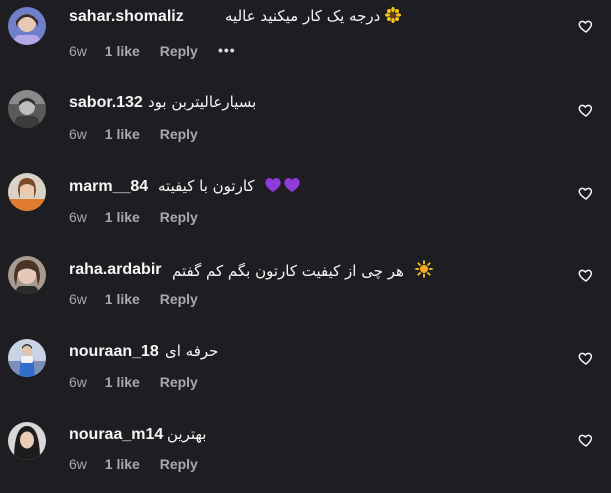  I want to click on comment-text: حرفه ای, so click(191, 351).